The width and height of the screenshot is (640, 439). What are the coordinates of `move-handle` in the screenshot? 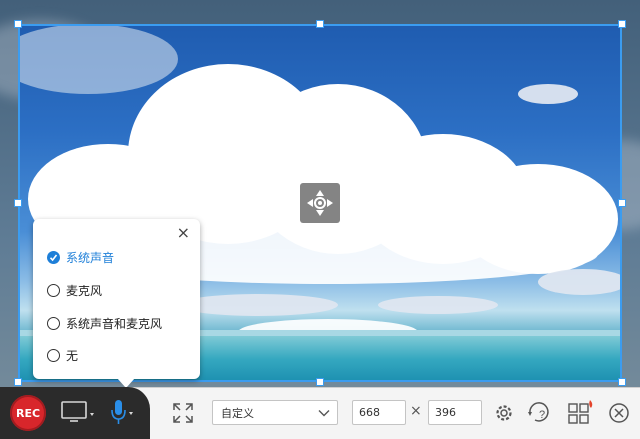 It's located at (320, 203).